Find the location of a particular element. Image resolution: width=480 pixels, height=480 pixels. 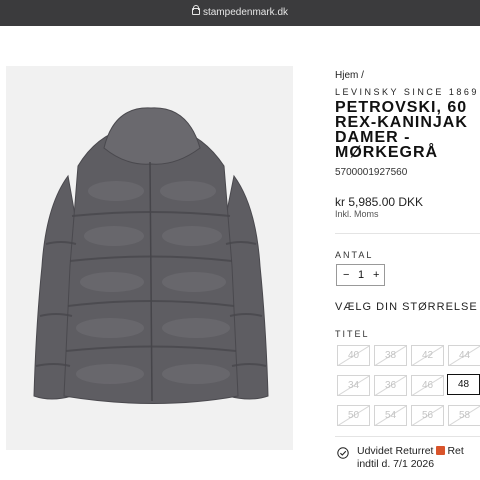

check-circle-icon is located at coordinates (343, 453).